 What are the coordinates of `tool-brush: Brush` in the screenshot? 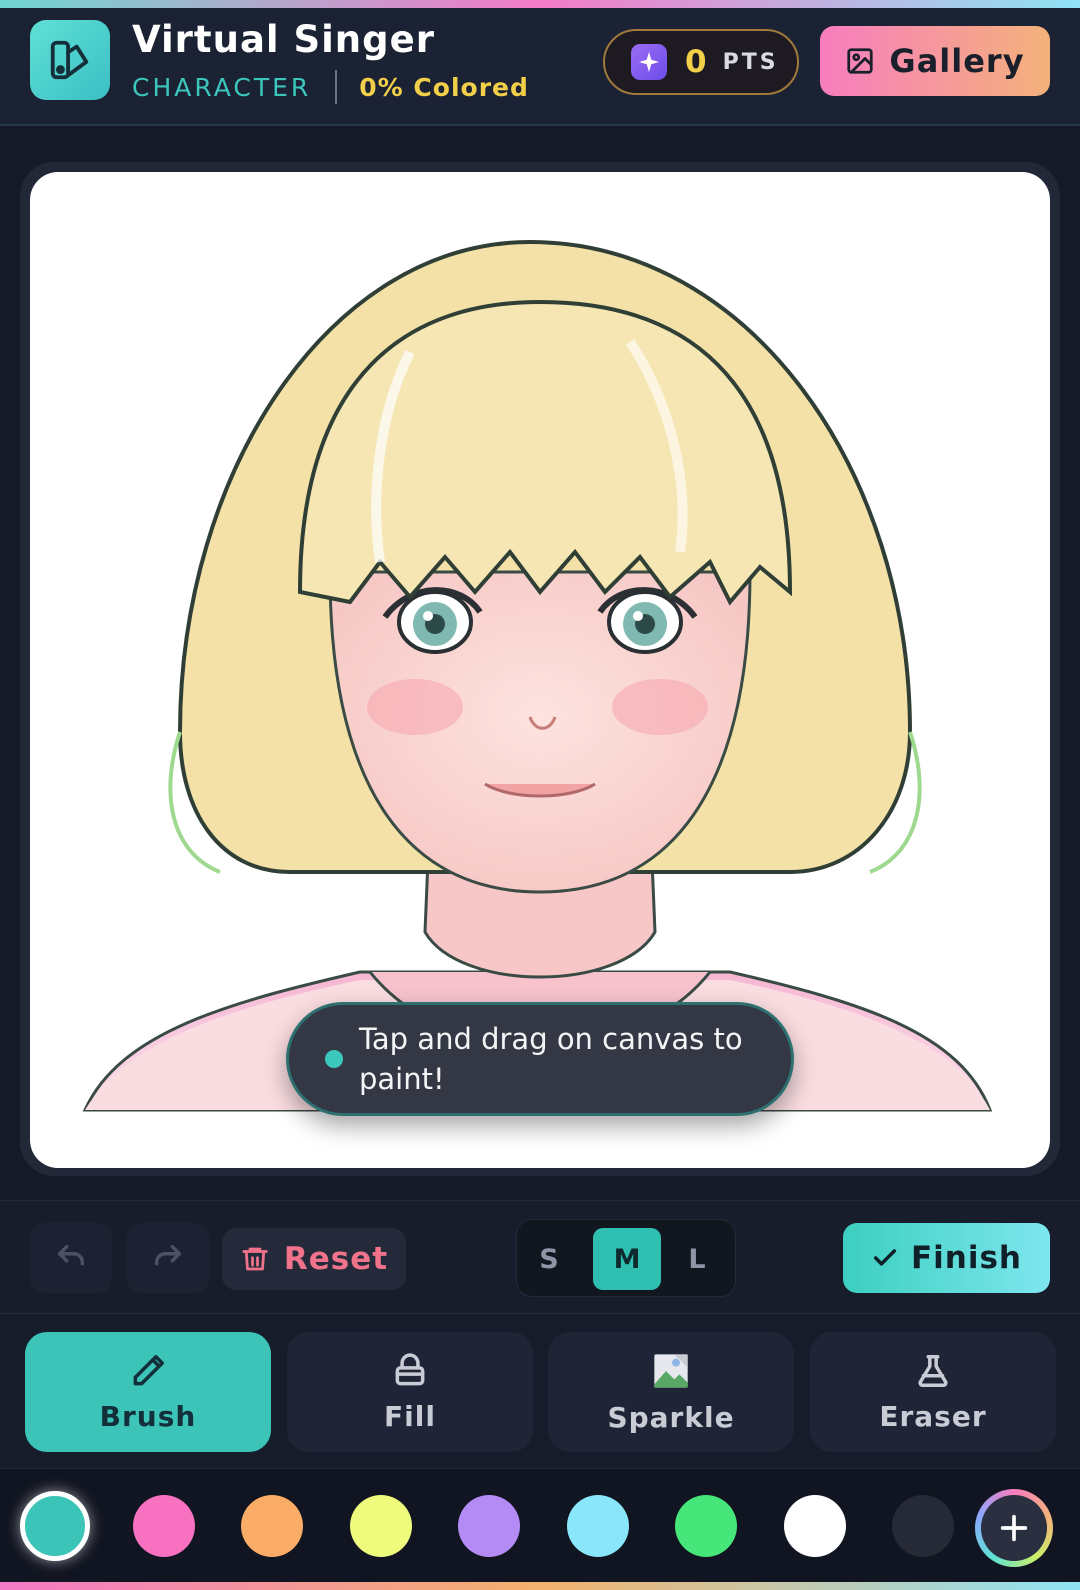 It's located at (148, 1392).